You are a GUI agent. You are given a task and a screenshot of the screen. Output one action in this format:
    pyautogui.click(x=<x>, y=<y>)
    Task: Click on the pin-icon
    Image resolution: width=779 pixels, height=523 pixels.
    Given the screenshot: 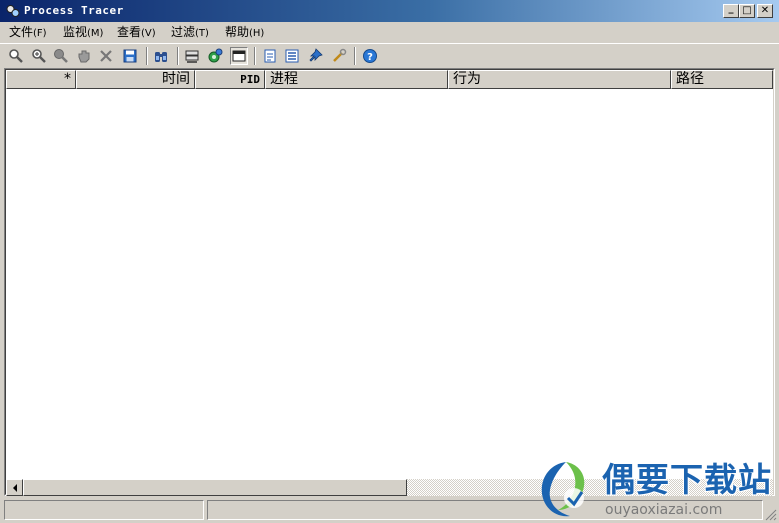 What is the action you would take?
    pyautogui.click(x=316, y=55)
    